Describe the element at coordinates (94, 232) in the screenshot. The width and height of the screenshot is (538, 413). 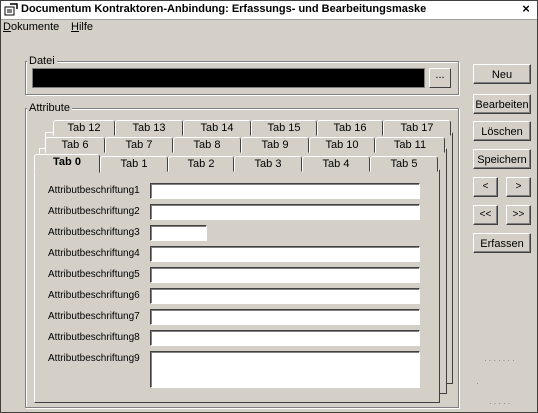
I see `field-label-3: Attributbeschriftung3` at that location.